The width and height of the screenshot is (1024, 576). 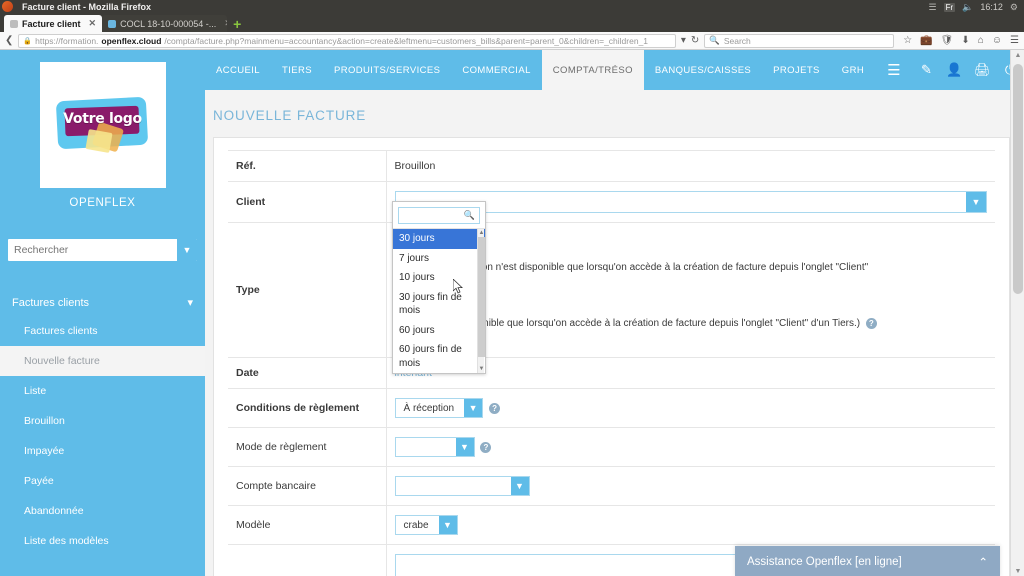 I want to click on browser-tab-0: Facture client ✕, so click(x=53, y=23).